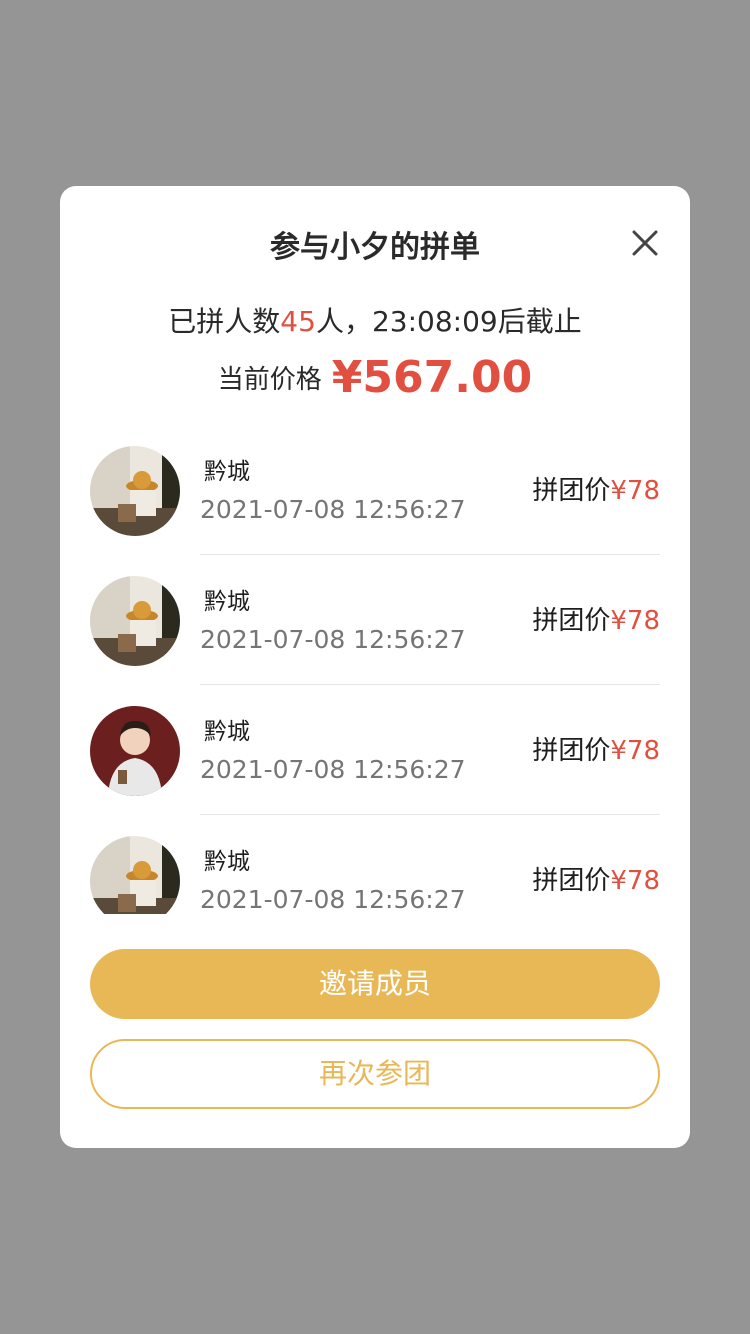 The image size is (750, 1334). What do you see at coordinates (432, 377) in the screenshot?
I see `current-price: ¥567.00` at bounding box center [432, 377].